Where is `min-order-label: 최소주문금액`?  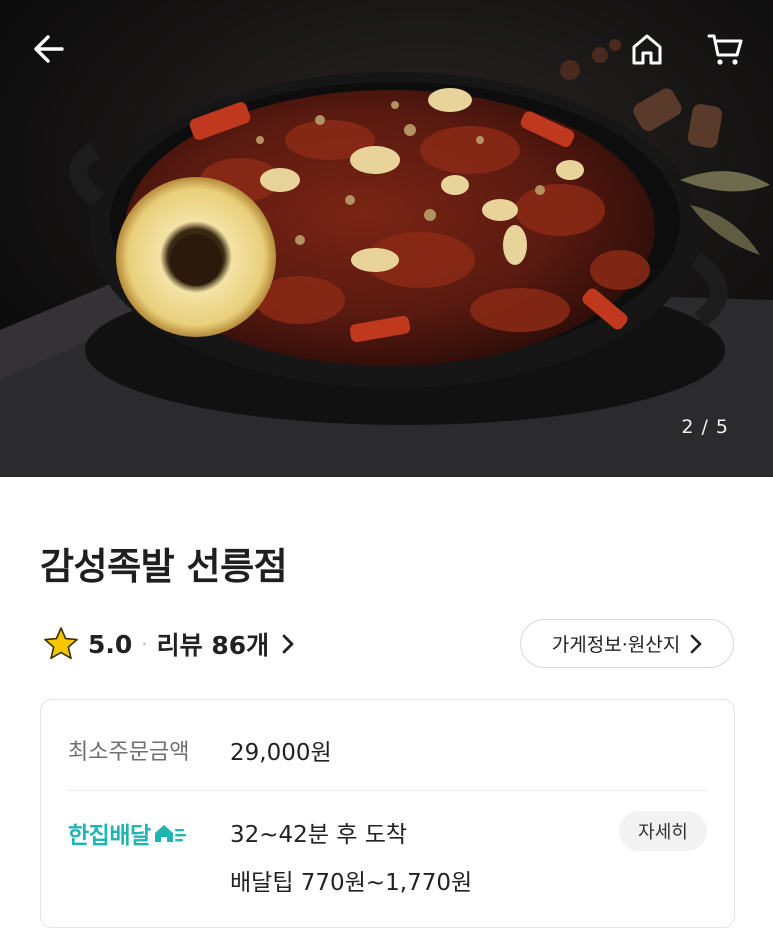 min-order-label: 최소주문금액 is located at coordinates (129, 752).